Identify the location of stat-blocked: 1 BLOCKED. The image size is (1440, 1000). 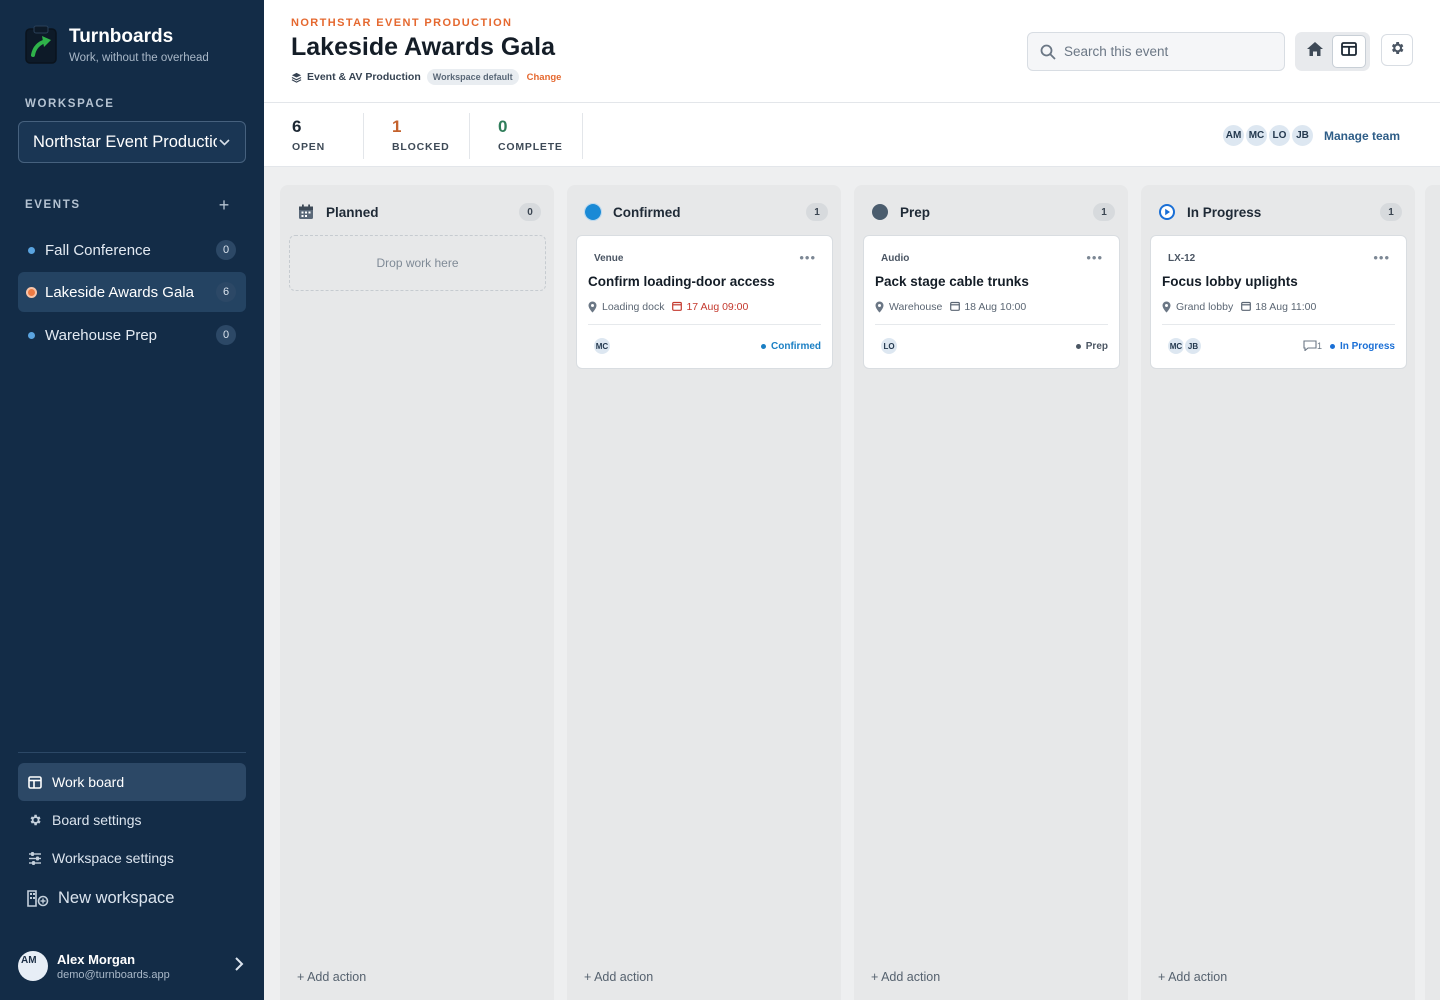
(421, 136).